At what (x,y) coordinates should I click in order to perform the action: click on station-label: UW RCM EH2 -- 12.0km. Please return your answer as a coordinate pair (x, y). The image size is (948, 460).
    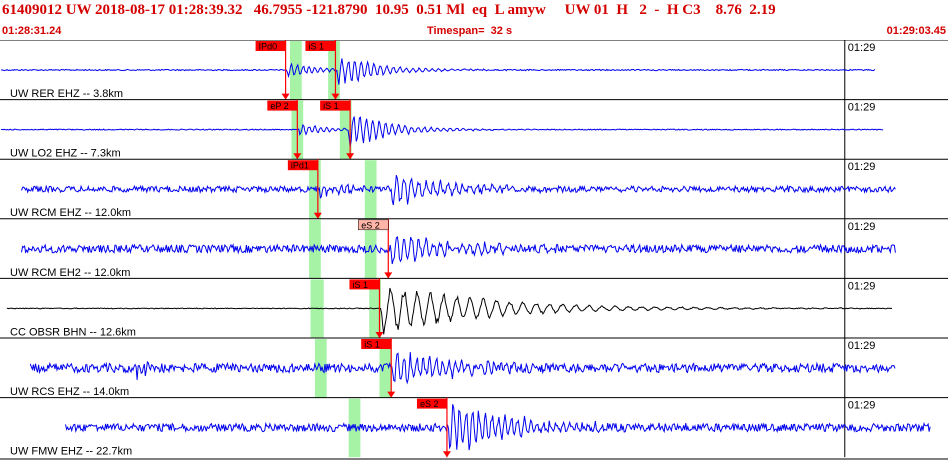
    Looking at the image, I should click on (70, 273).